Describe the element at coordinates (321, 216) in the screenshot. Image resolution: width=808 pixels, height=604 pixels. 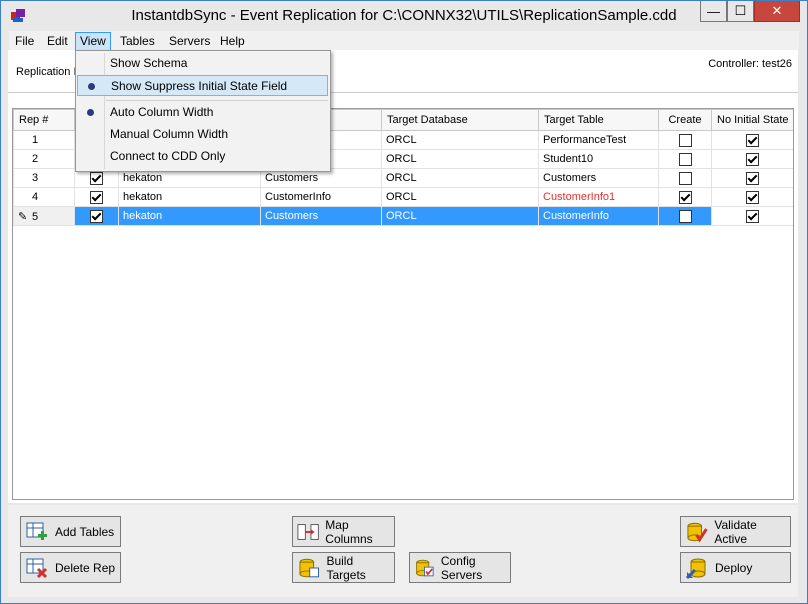
I see `source-table-cell: Customers` at that location.